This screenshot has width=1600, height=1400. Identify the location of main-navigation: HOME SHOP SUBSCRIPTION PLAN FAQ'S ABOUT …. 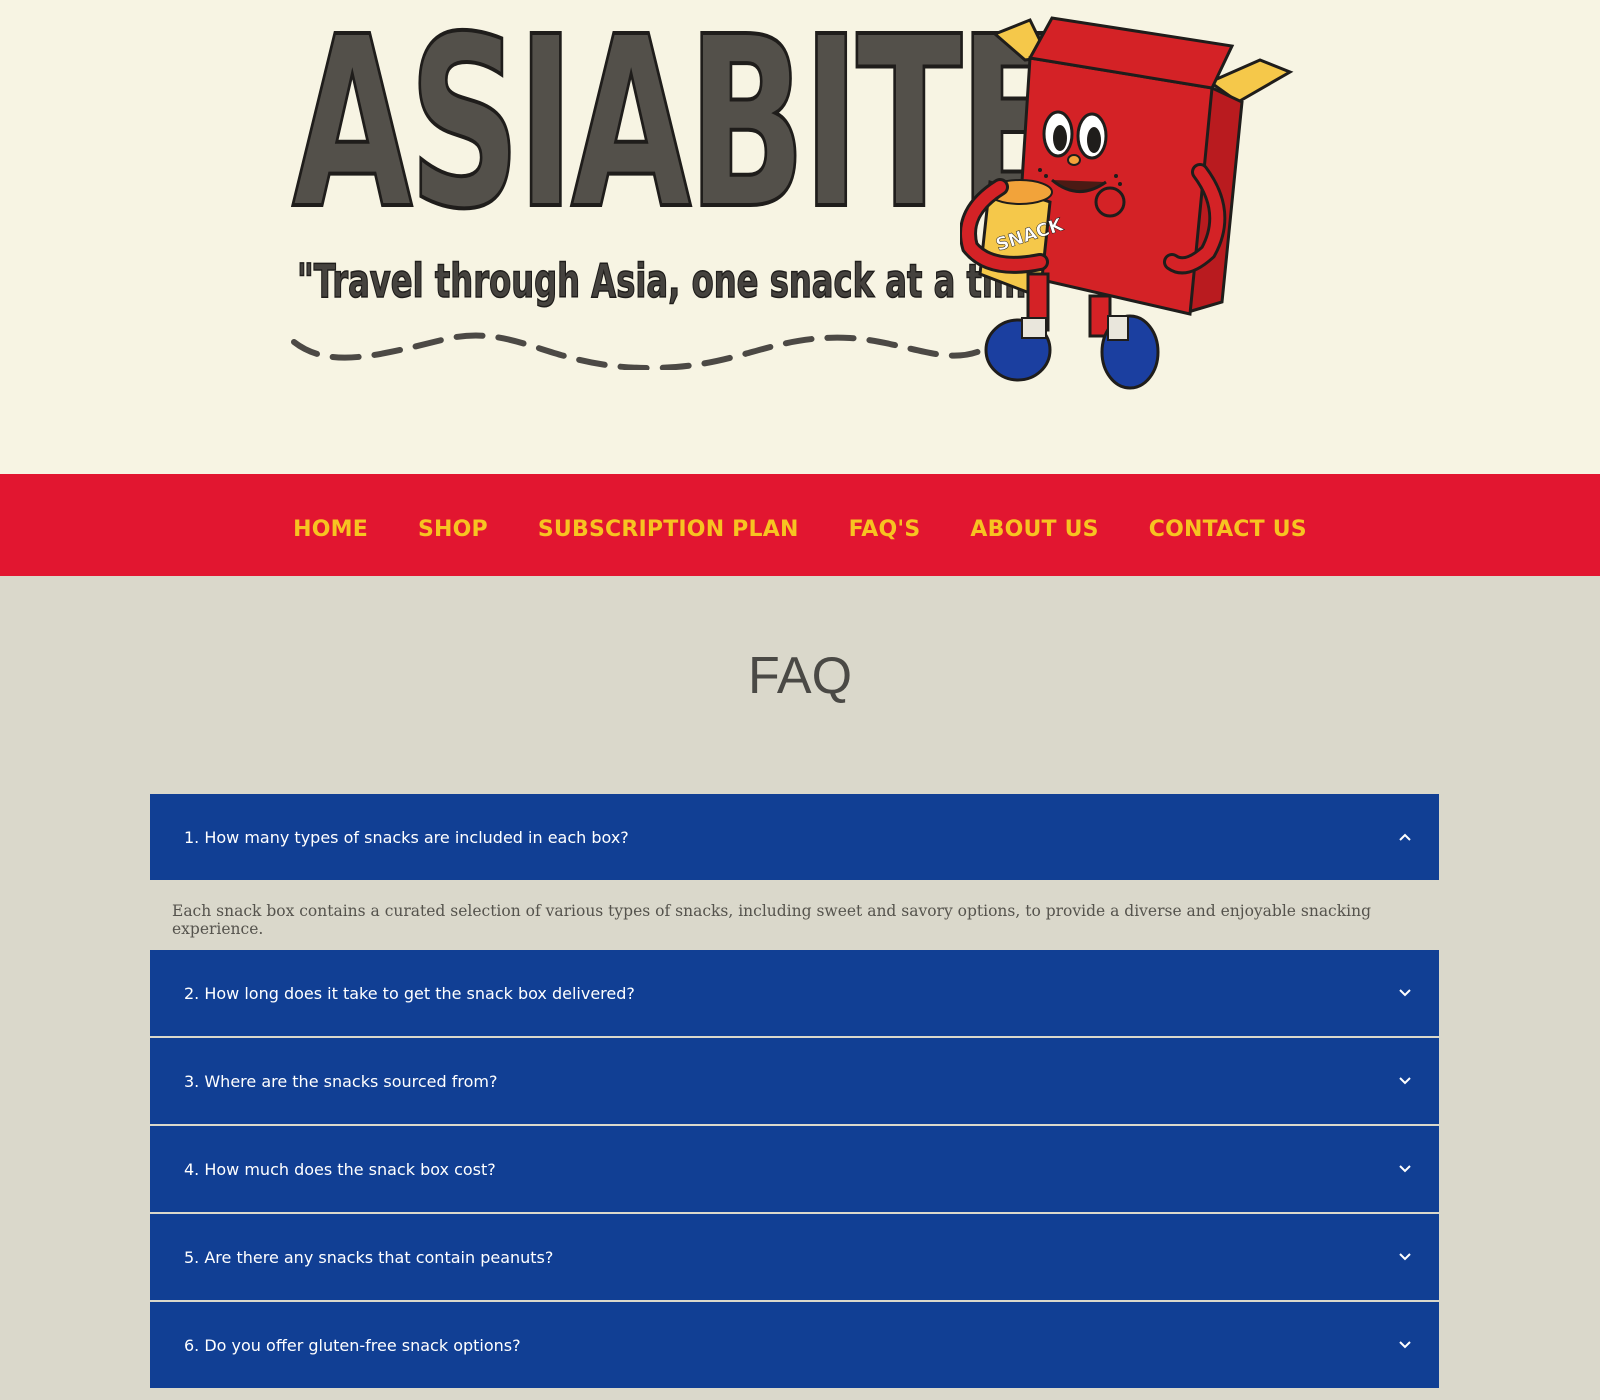
(800, 525).